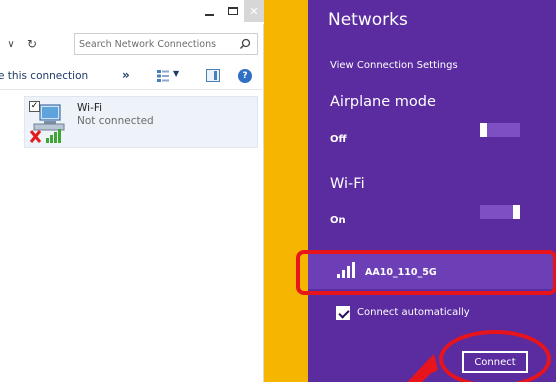 The image size is (556, 382). I want to click on change-view-icon, so click(163, 76).